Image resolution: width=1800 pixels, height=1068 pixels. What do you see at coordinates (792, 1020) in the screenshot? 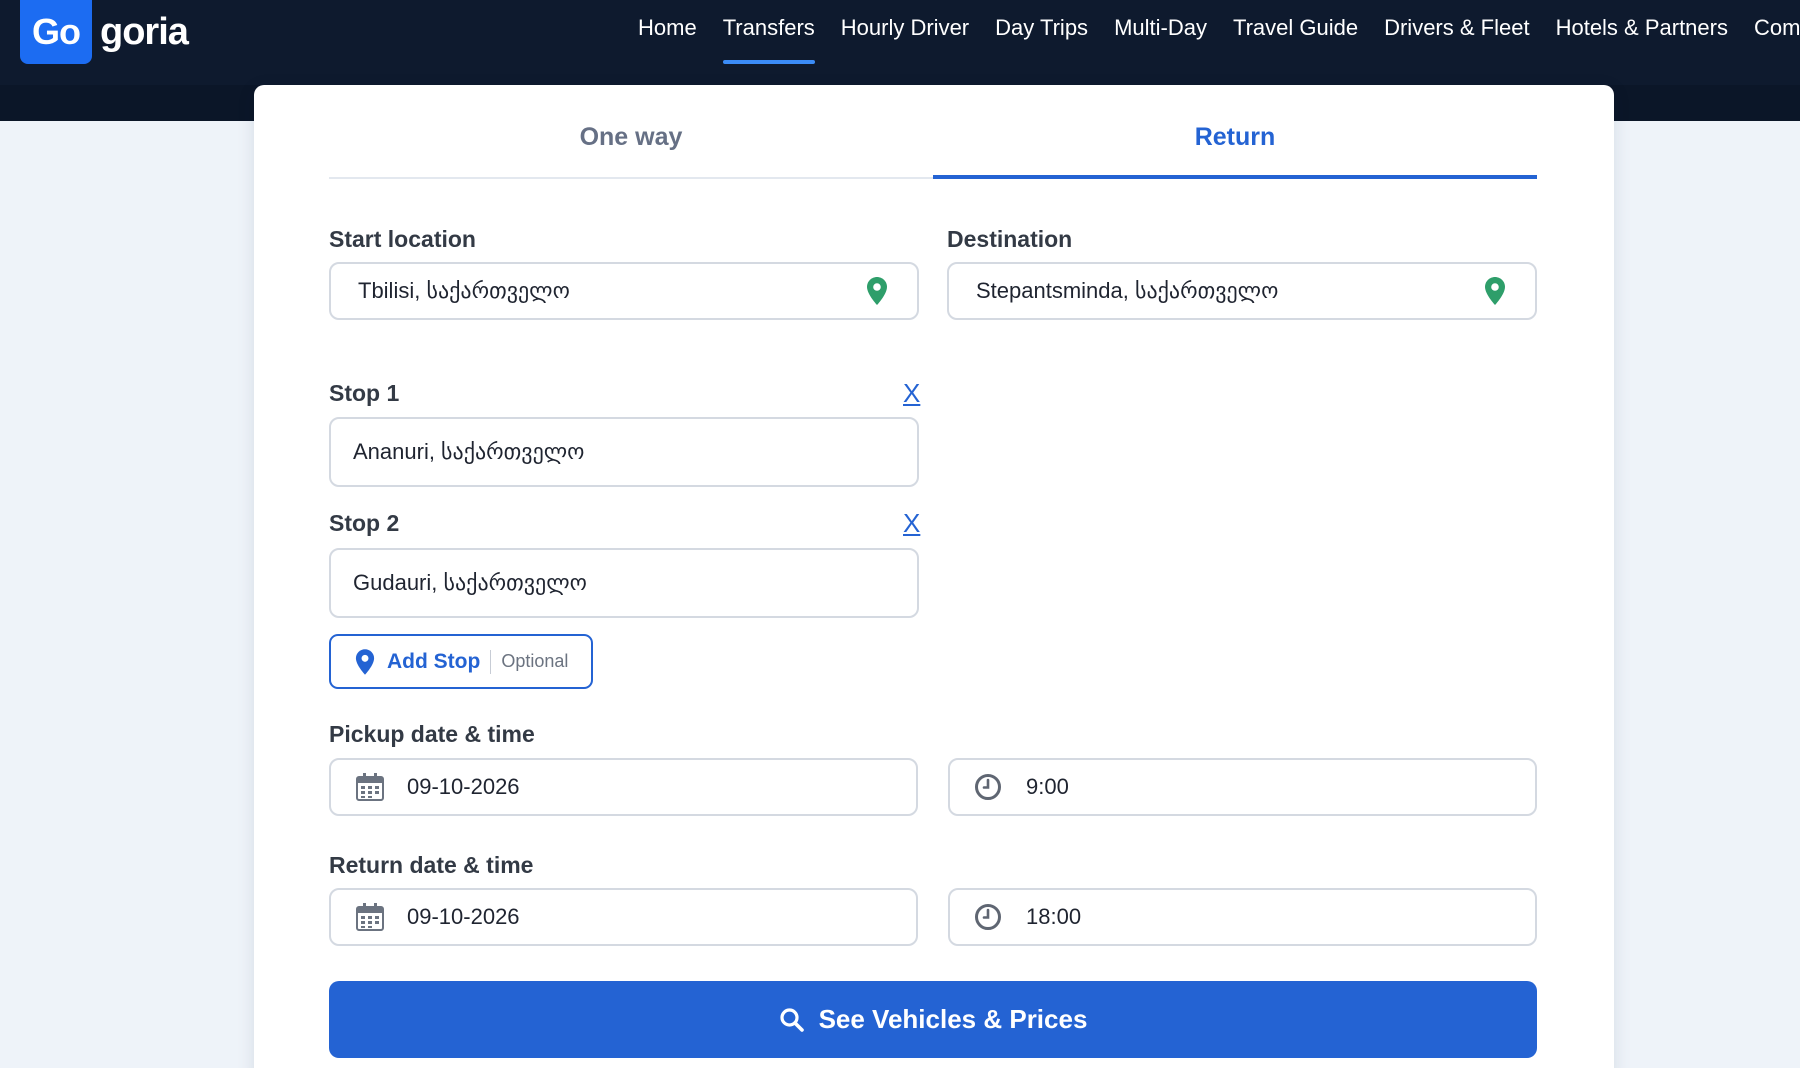
I see `search-icon` at bounding box center [792, 1020].